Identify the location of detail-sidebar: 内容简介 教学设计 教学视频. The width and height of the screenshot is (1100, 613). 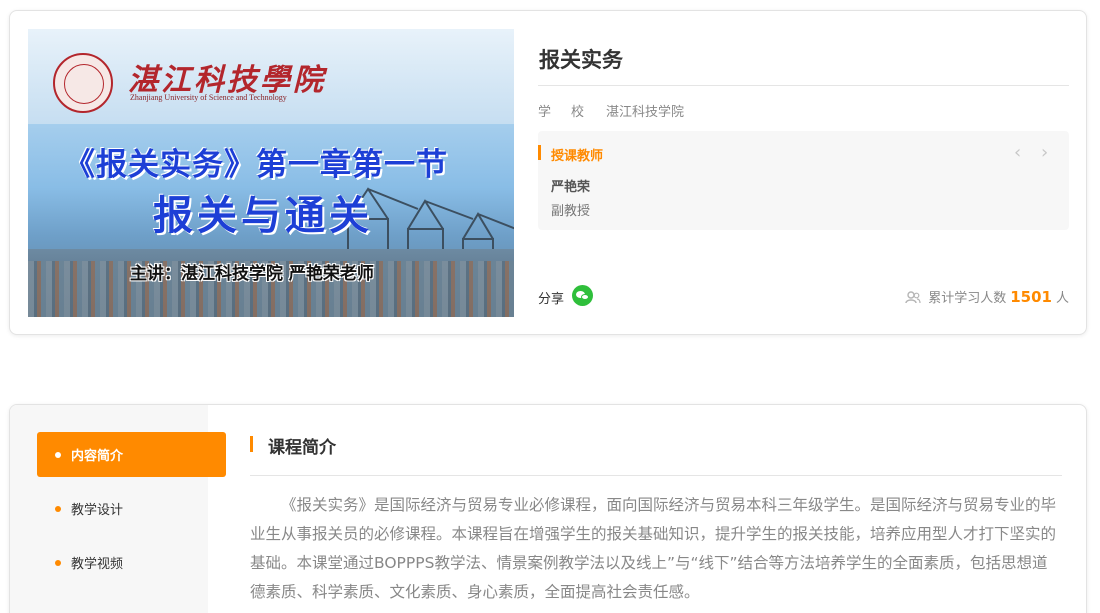
(118, 509).